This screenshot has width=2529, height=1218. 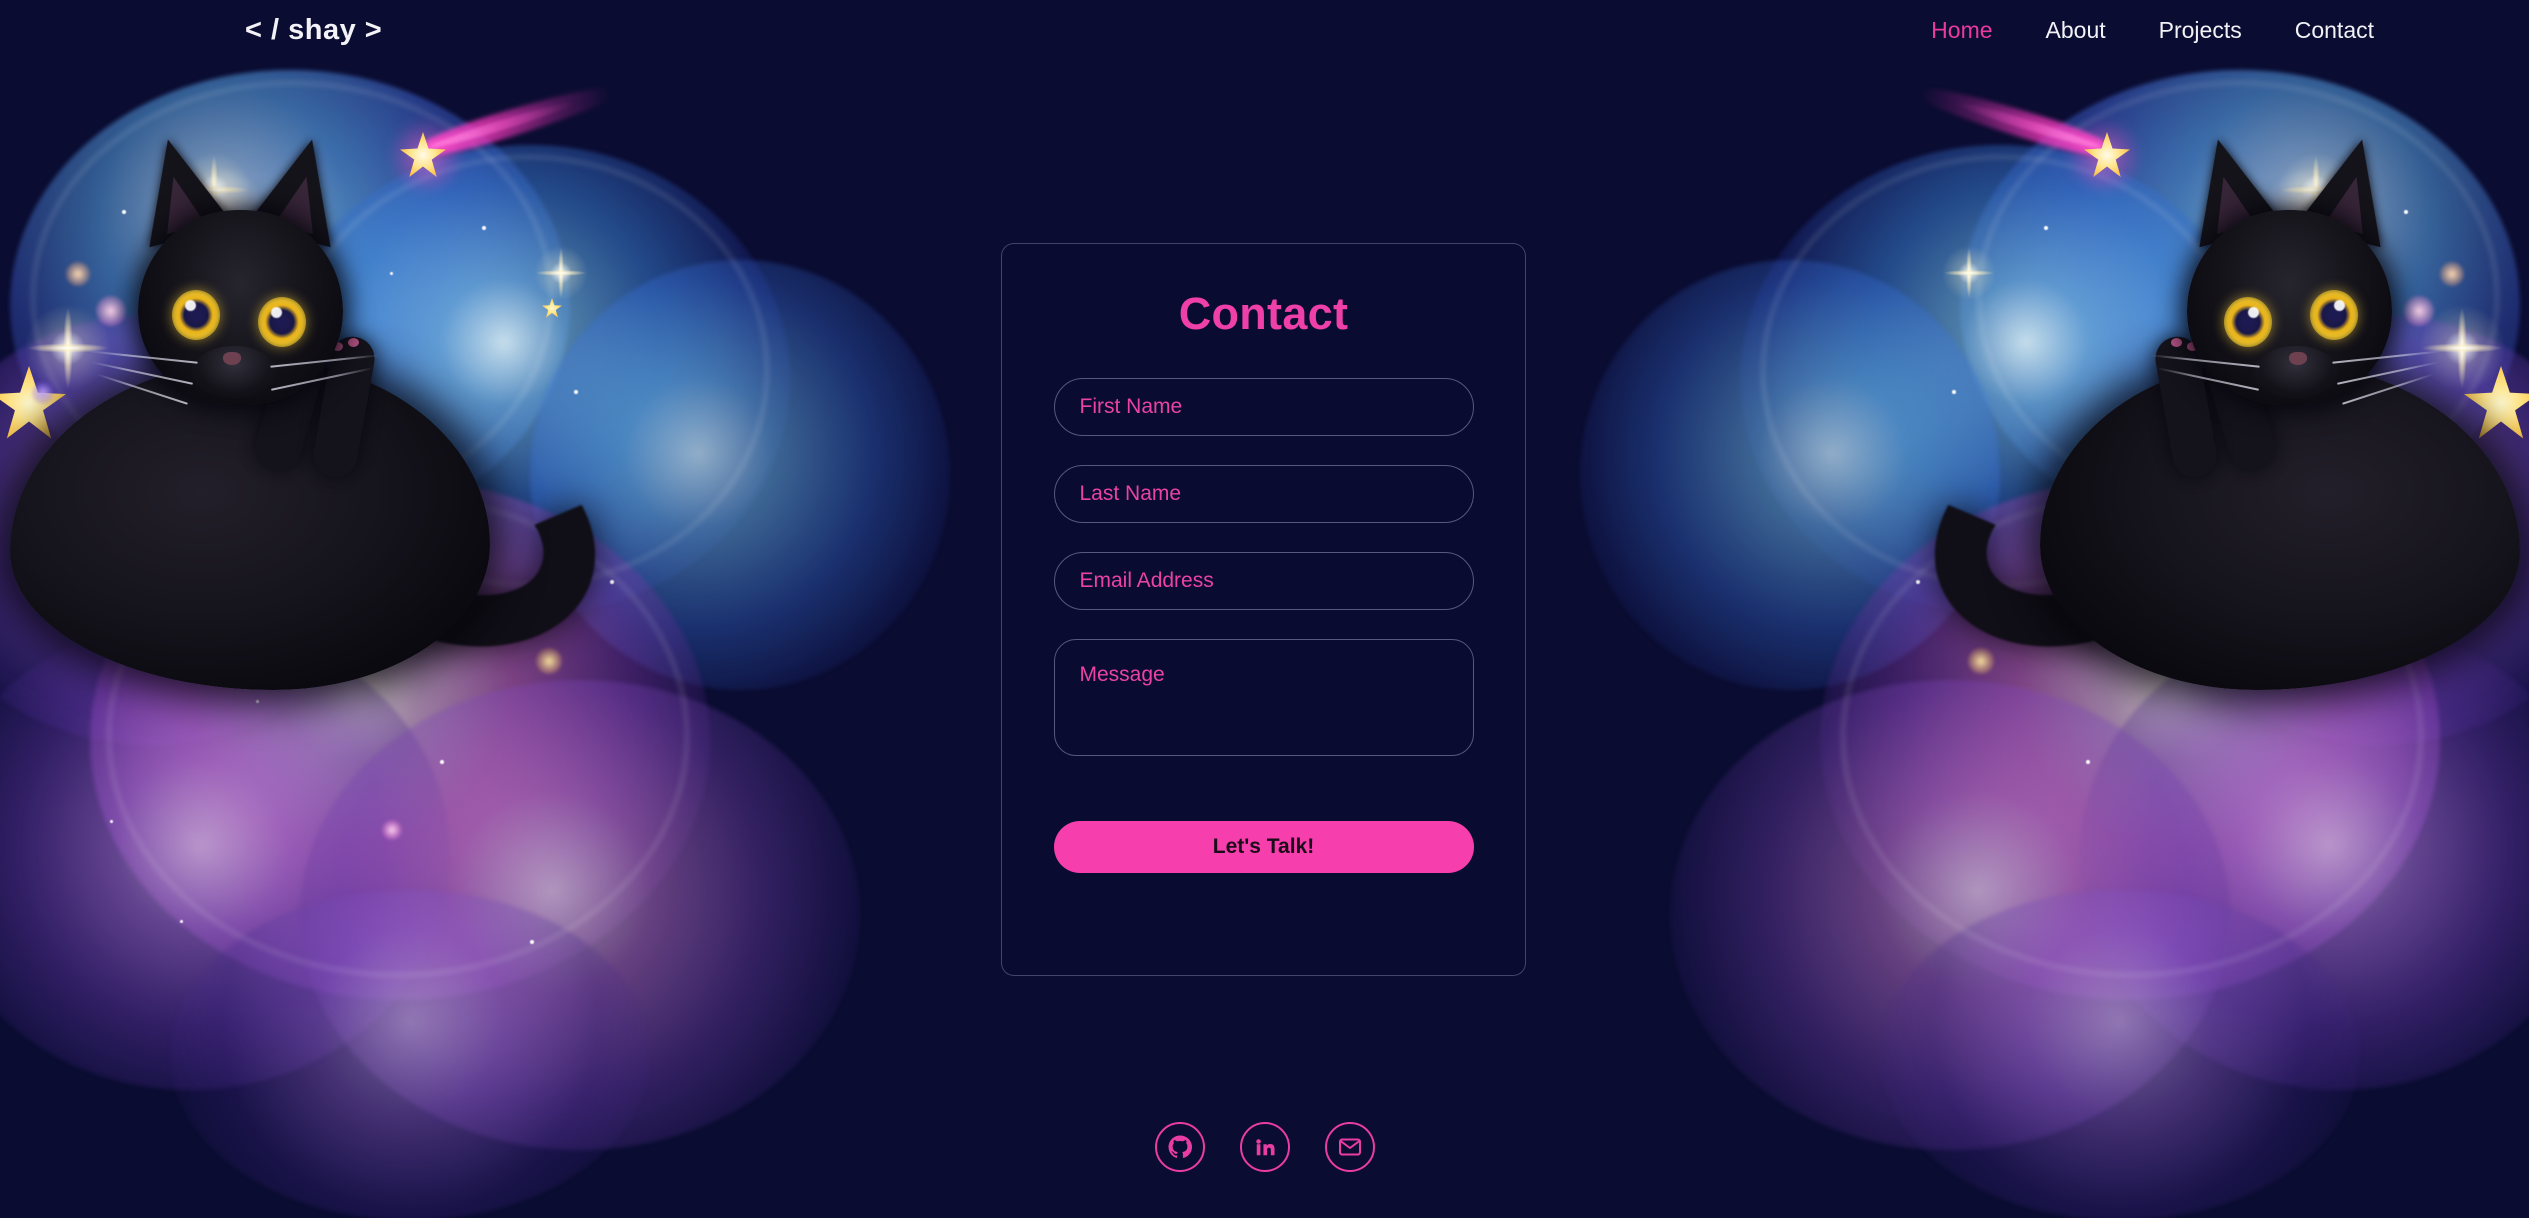 What do you see at coordinates (1263, 625) in the screenshot?
I see `contact-form-fields: Let's Talk!` at bounding box center [1263, 625].